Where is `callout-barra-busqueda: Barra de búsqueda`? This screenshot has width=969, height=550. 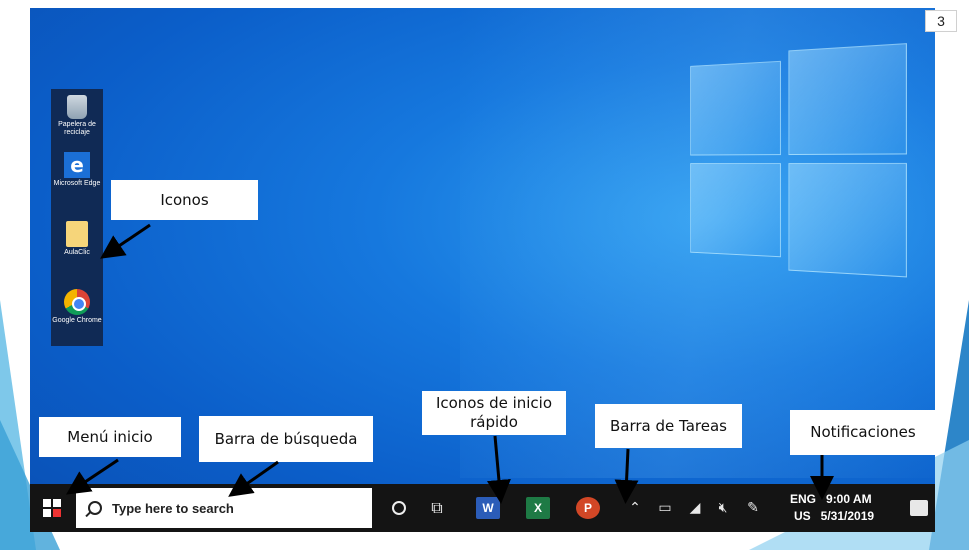 callout-barra-busqueda: Barra de búsqueda is located at coordinates (286, 439).